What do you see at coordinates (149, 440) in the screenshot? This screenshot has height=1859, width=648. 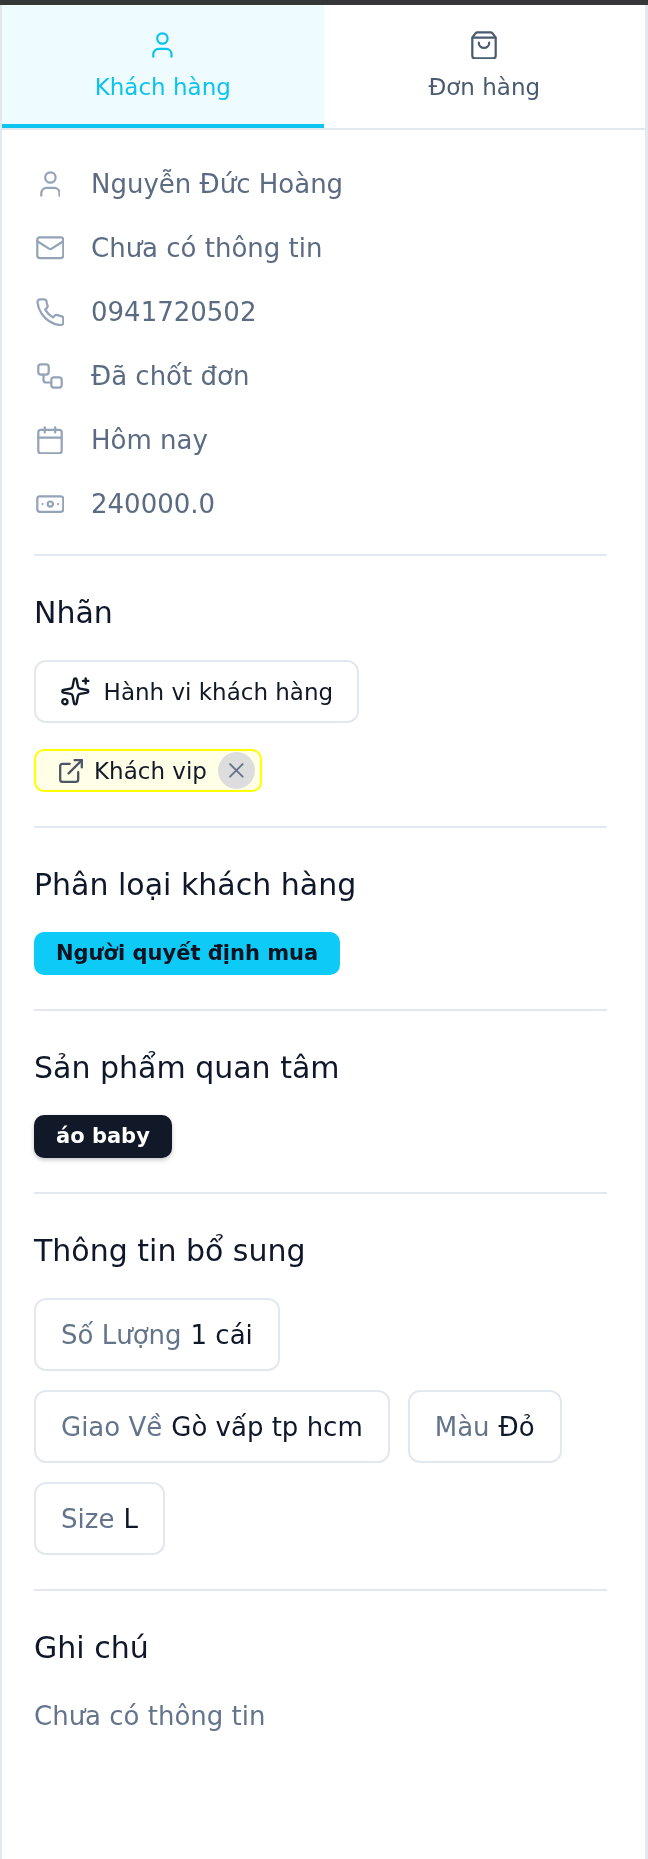 I see `date-text: Hôm nay` at bounding box center [149, 440].